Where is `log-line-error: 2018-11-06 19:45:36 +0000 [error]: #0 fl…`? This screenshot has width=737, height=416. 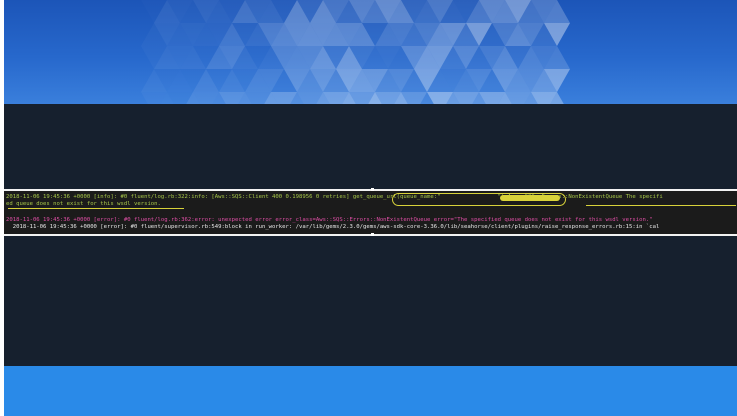
log-line-error: 2018-11-06 19:45:36 +0000 [error]: #0 fl… is located at coordinates (329, 220).